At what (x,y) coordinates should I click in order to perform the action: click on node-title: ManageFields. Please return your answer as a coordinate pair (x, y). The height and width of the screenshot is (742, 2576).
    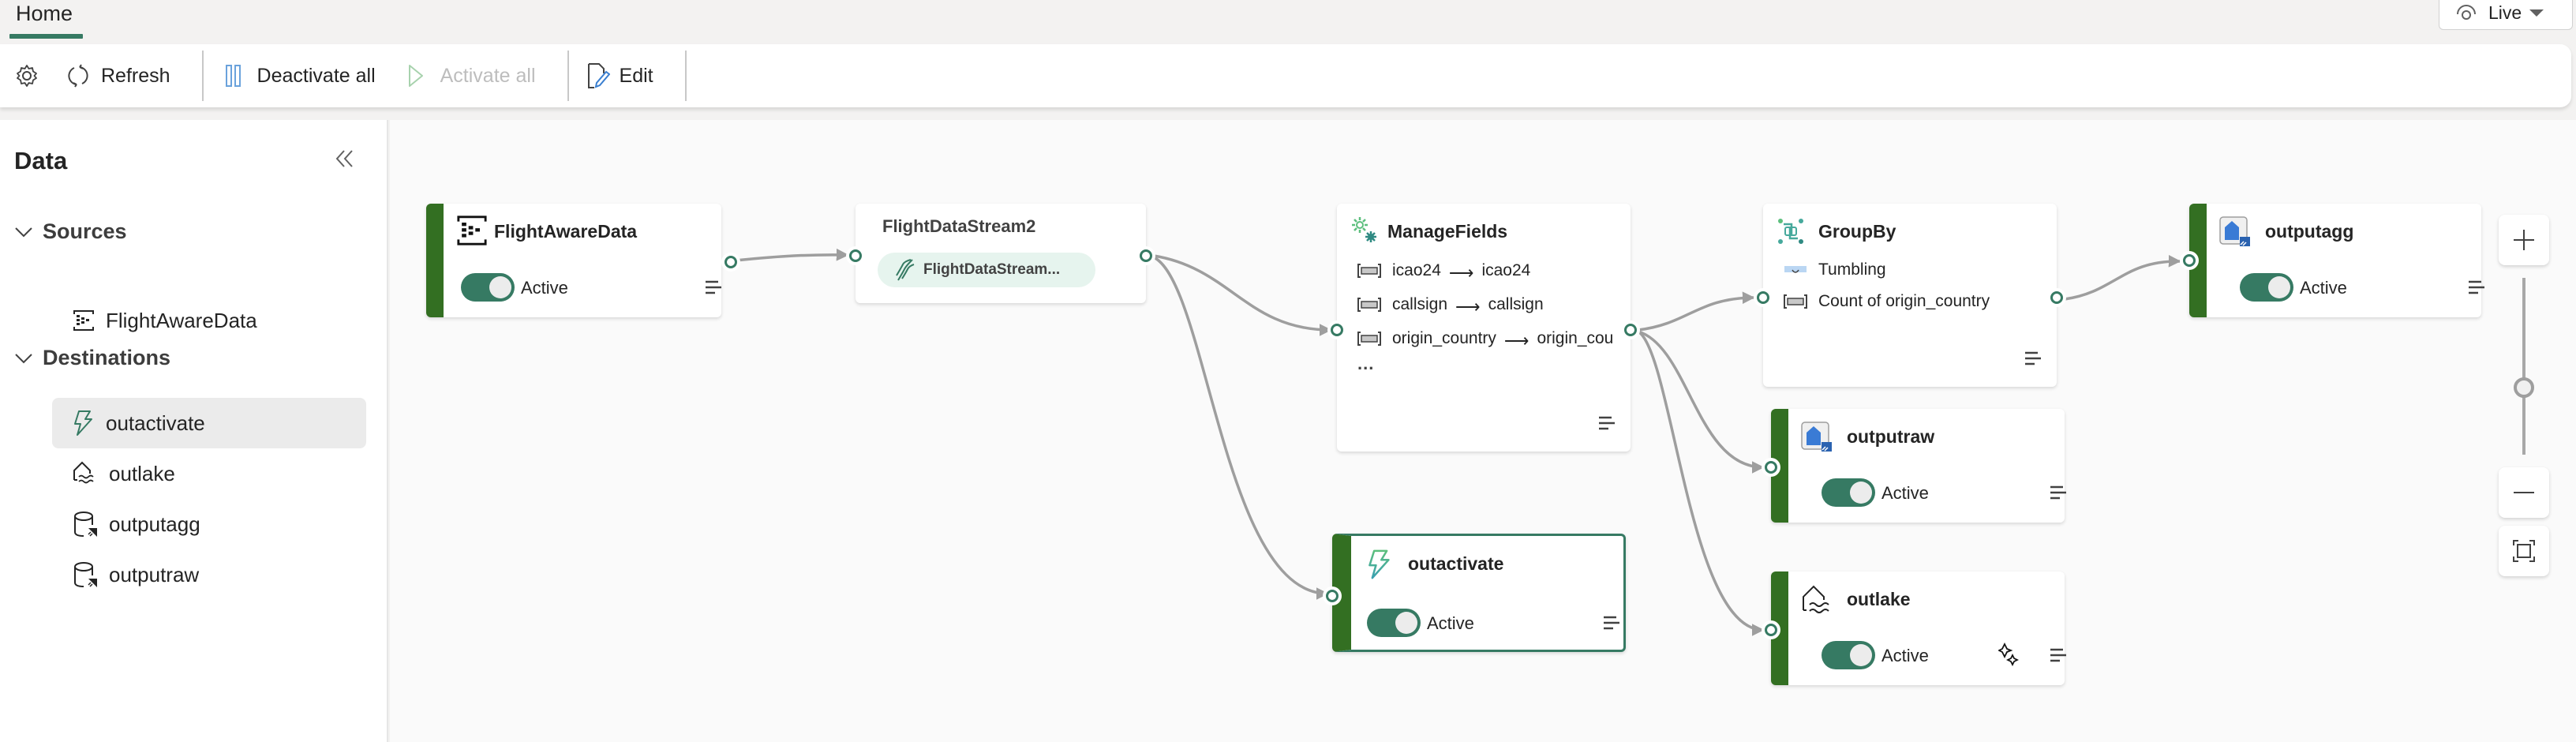
    Looking at the image, I should click on (1447, 231).